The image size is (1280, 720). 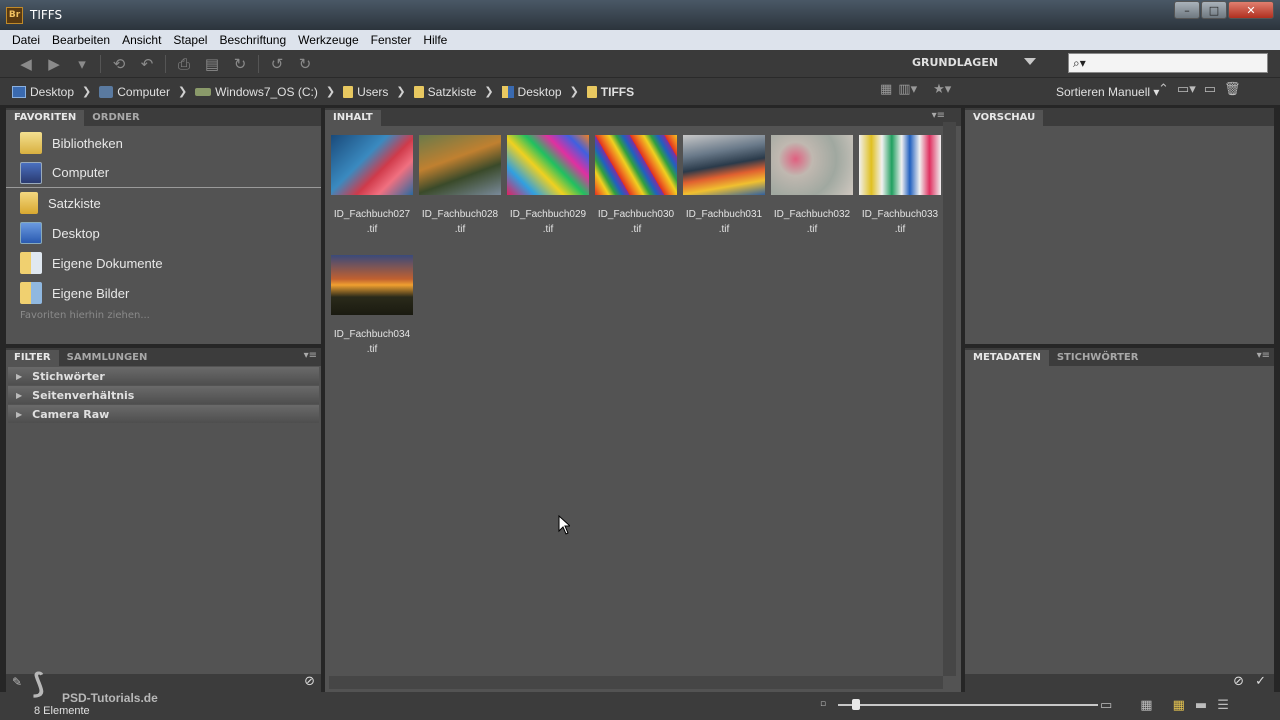 I want to click on cancel-metadata-icon: ⊘, so click(x=1238, y=681).